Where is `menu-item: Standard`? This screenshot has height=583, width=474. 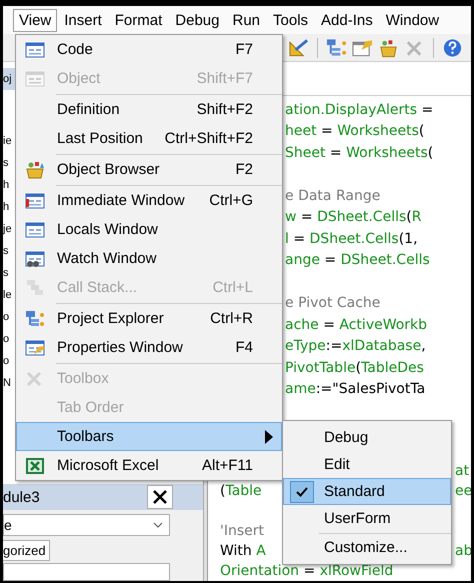
menu-item: Standard is located at coordinates (367, 491).